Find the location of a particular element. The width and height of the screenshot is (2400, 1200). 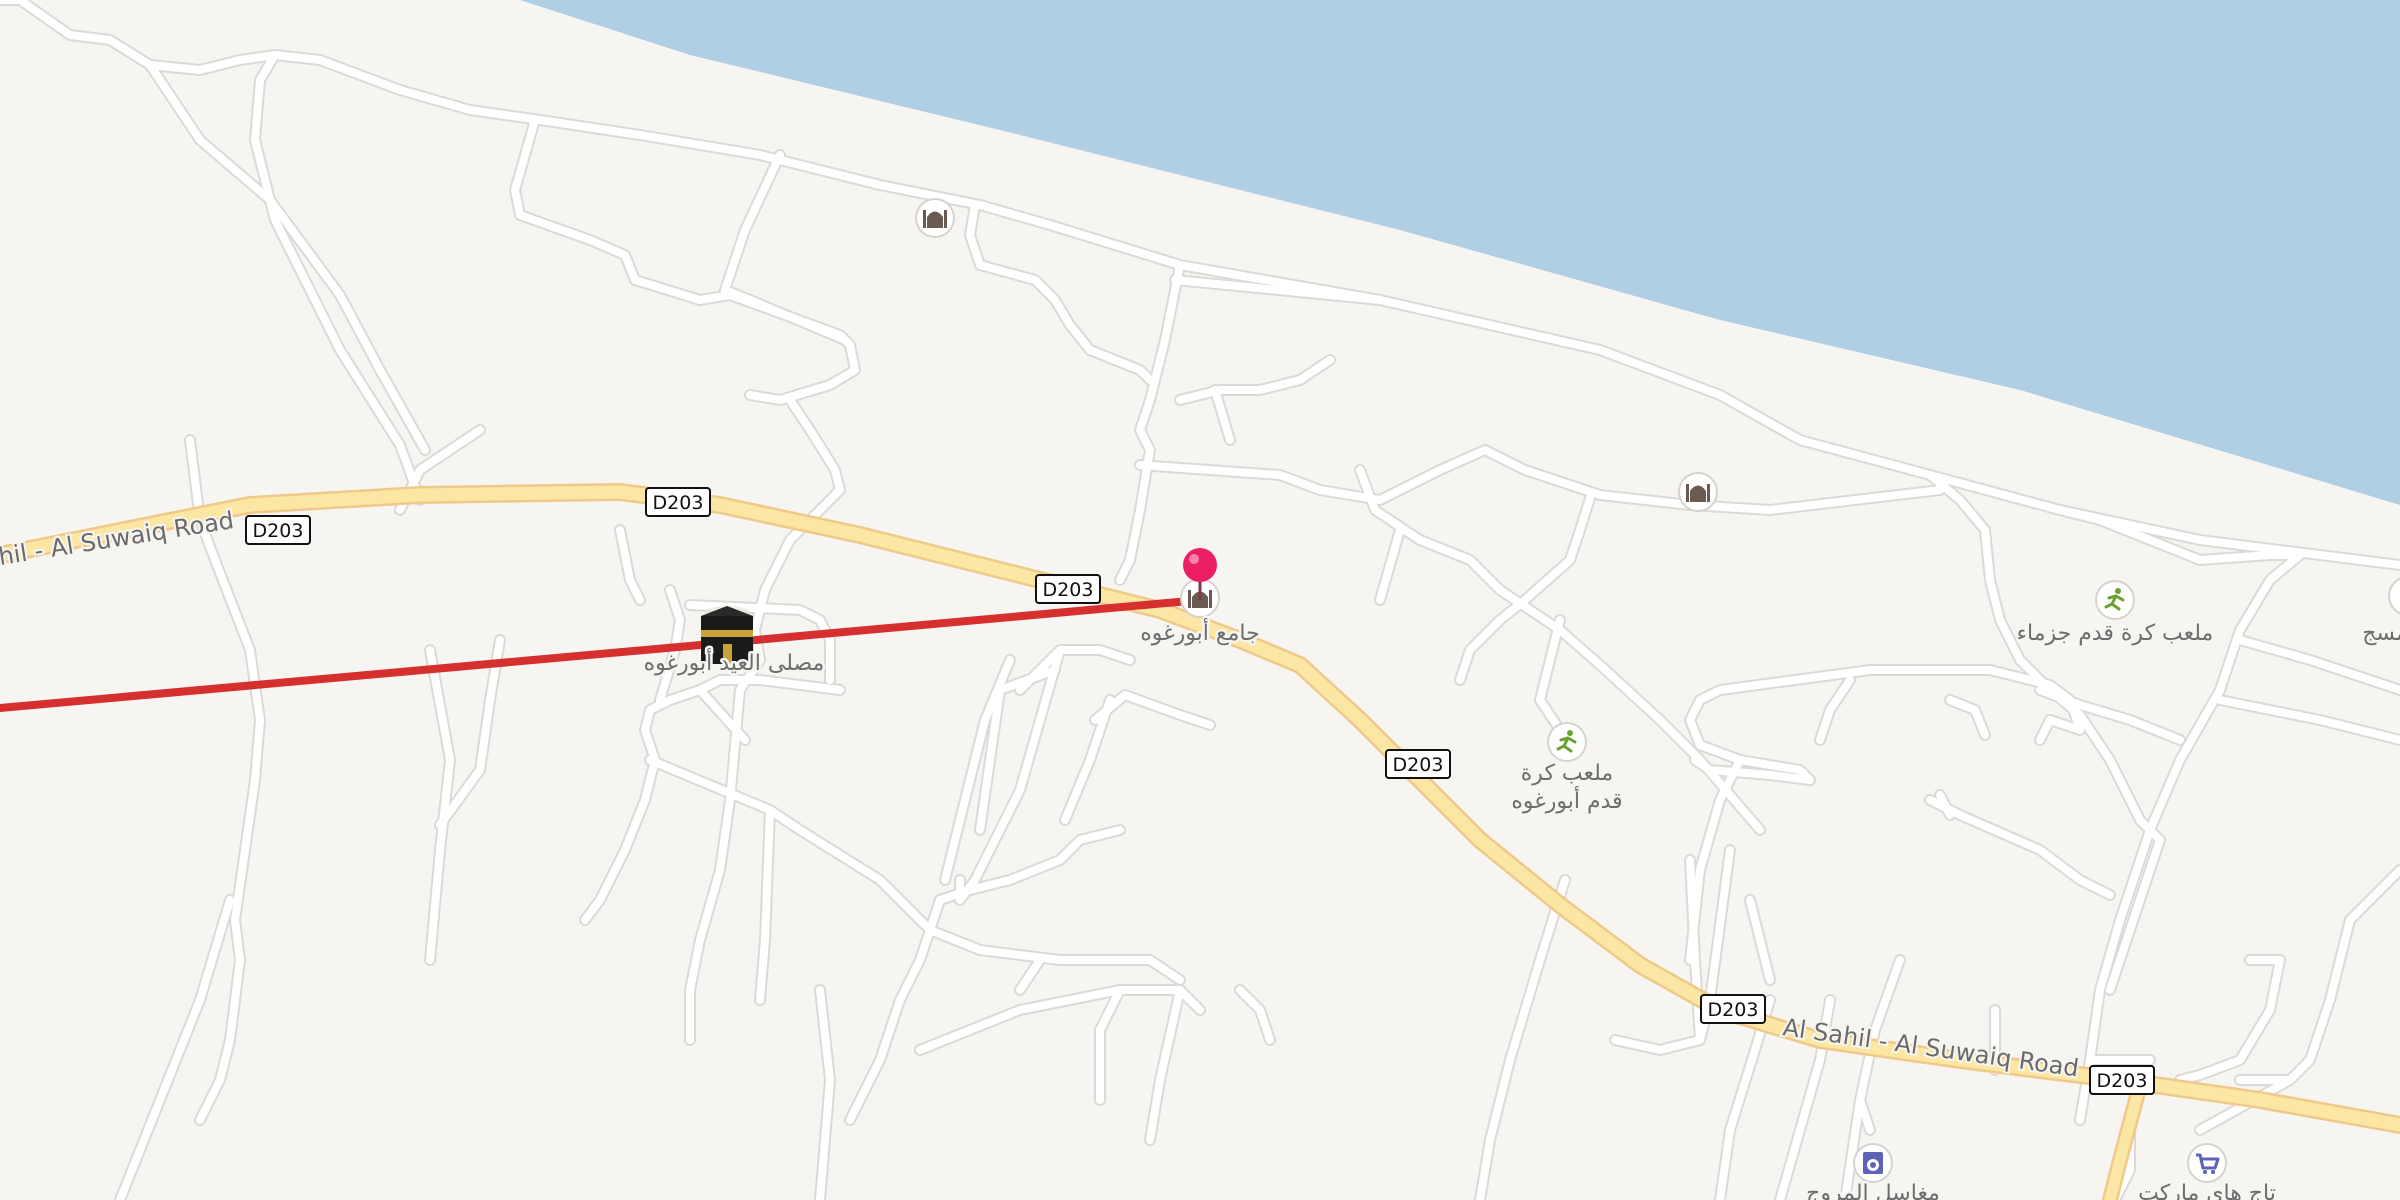

poi-label: مسج is located at coordinates (2381, 633).